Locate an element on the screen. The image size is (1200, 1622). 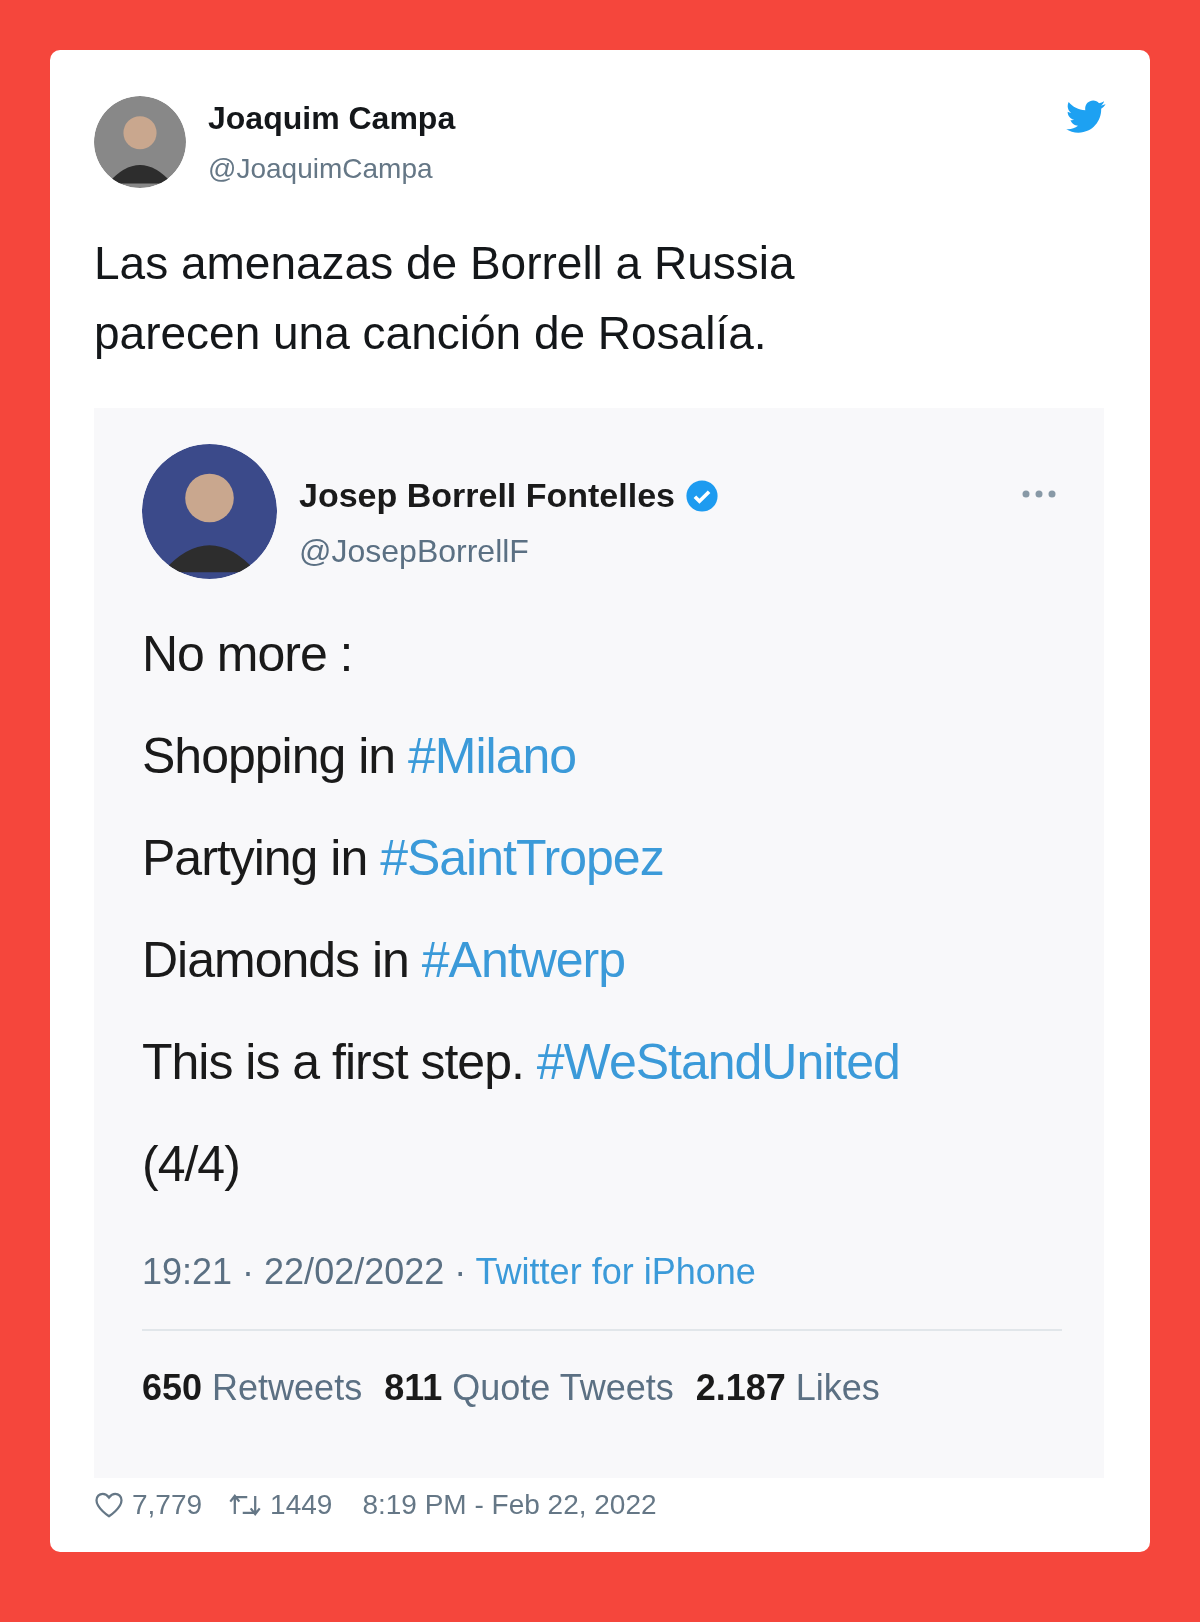
hashtag-link: #SaintTropez is located at coordinates (522, 858).